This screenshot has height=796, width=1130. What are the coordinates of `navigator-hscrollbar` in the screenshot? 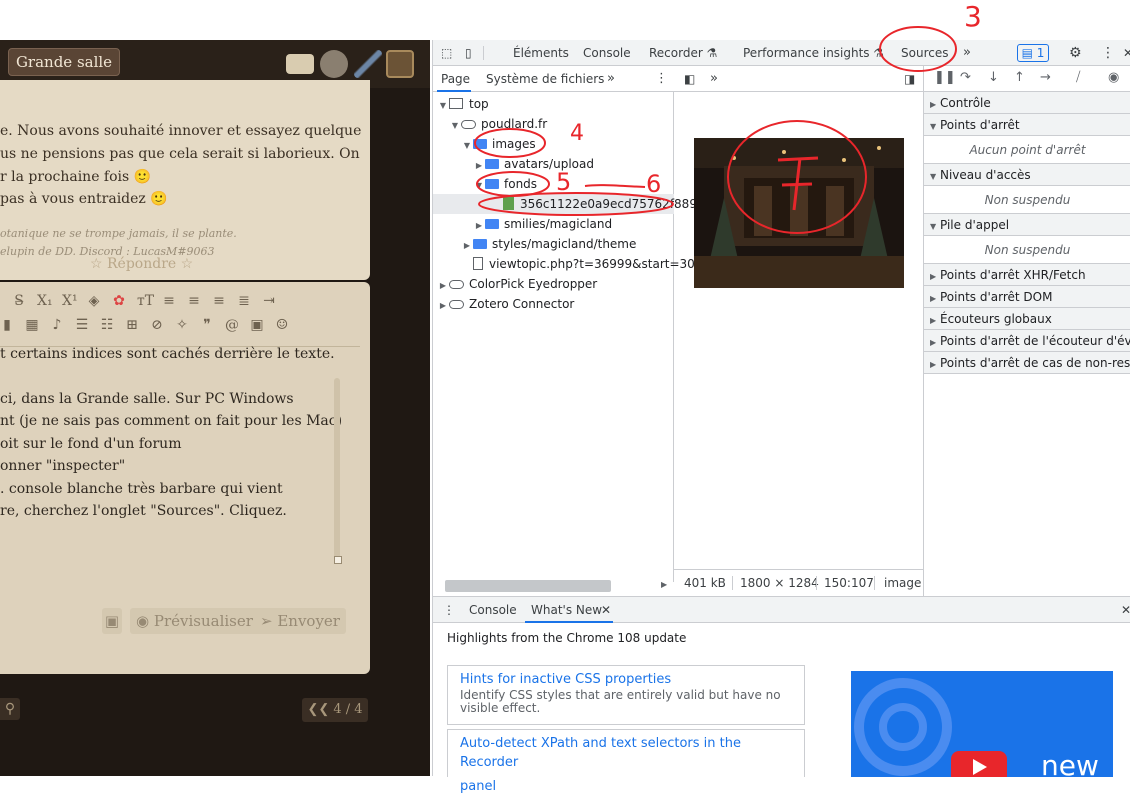 It's located at (528, 586).